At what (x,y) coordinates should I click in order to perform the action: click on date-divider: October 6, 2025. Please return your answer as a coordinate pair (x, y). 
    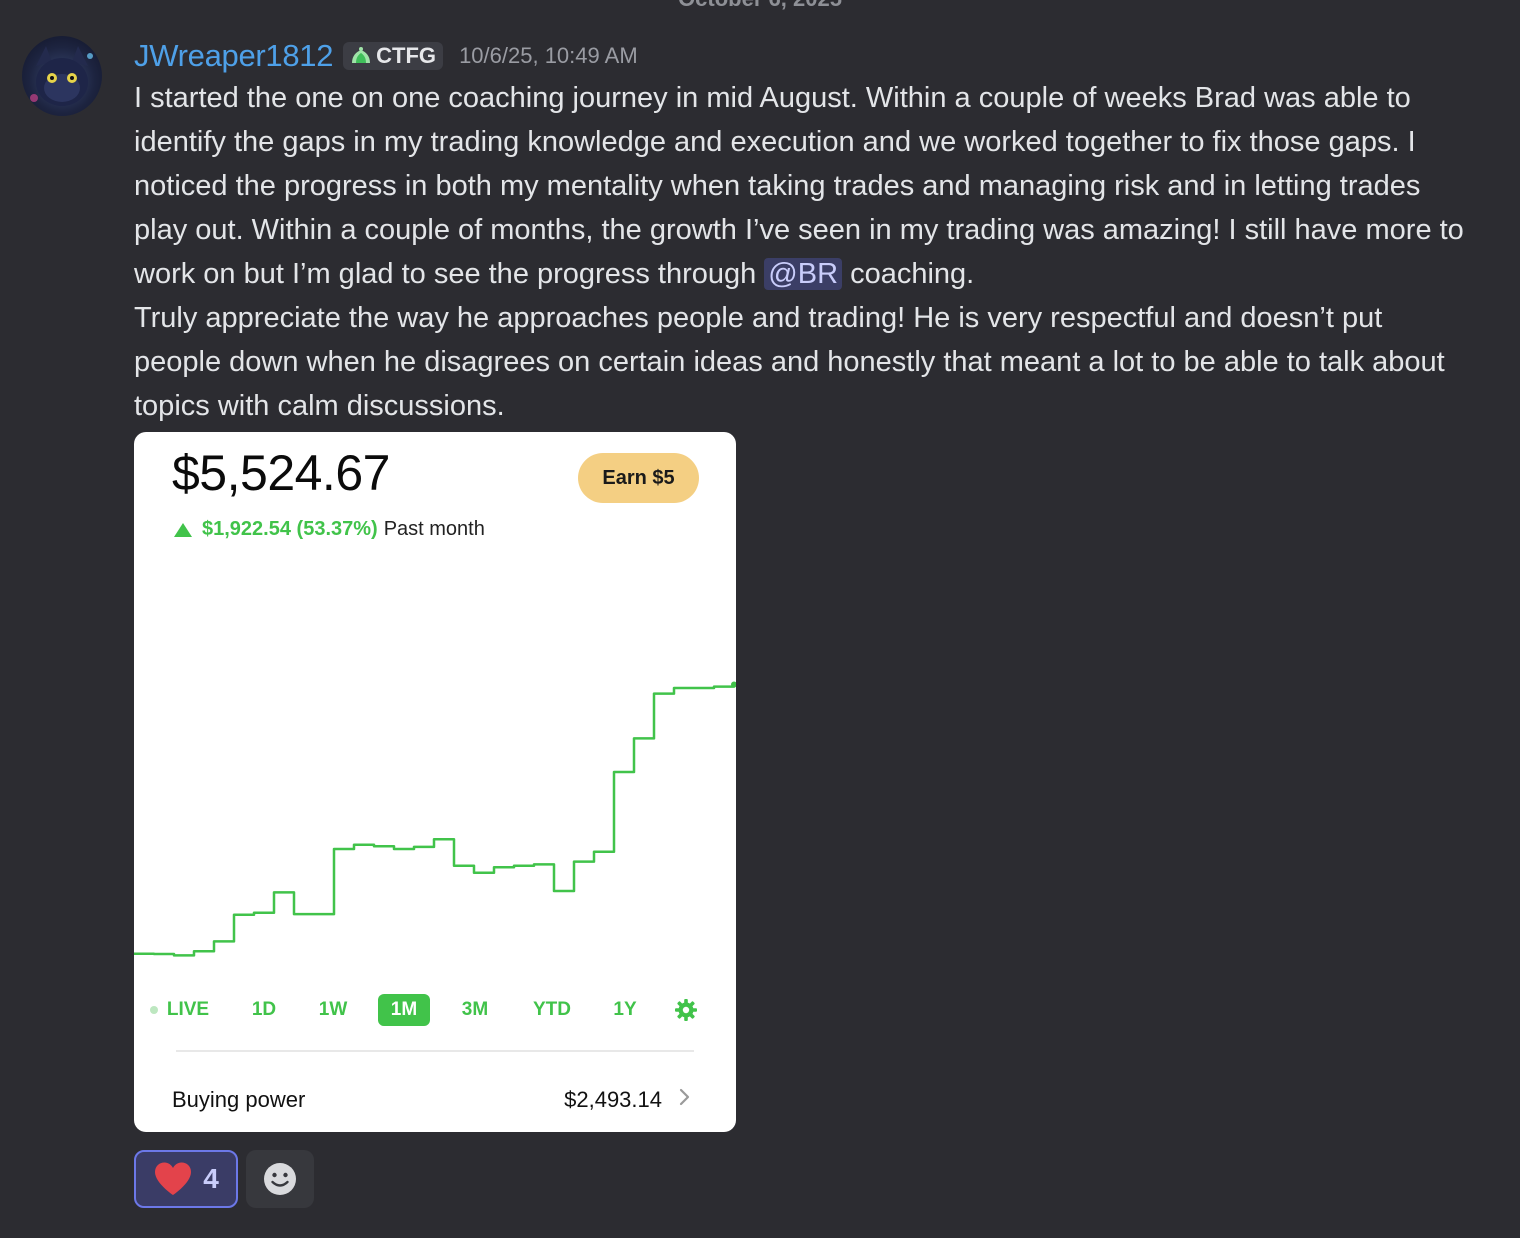
    Looking at the image, I should click on (760, 6).